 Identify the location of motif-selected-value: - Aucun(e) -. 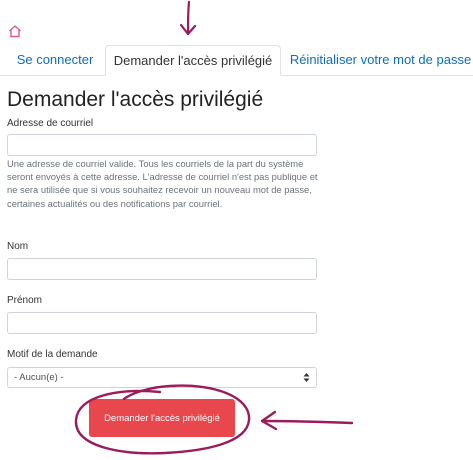
(39, 377).